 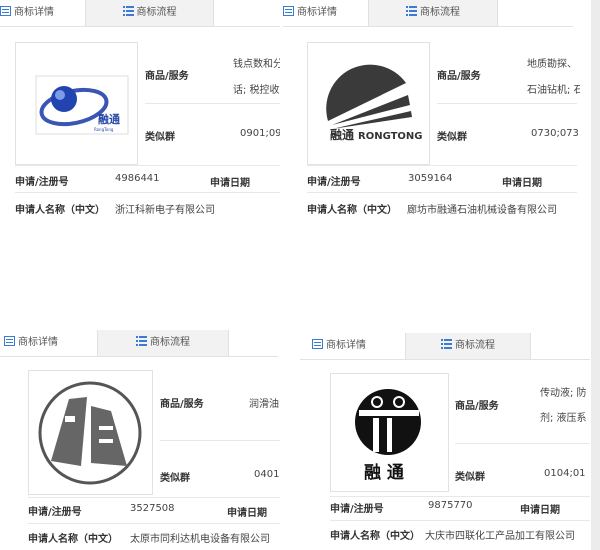 What do you see at coordinates (264, 404) in the screenshot?
I see `goods-value: 润滑油` at bounding box center [264, 404].